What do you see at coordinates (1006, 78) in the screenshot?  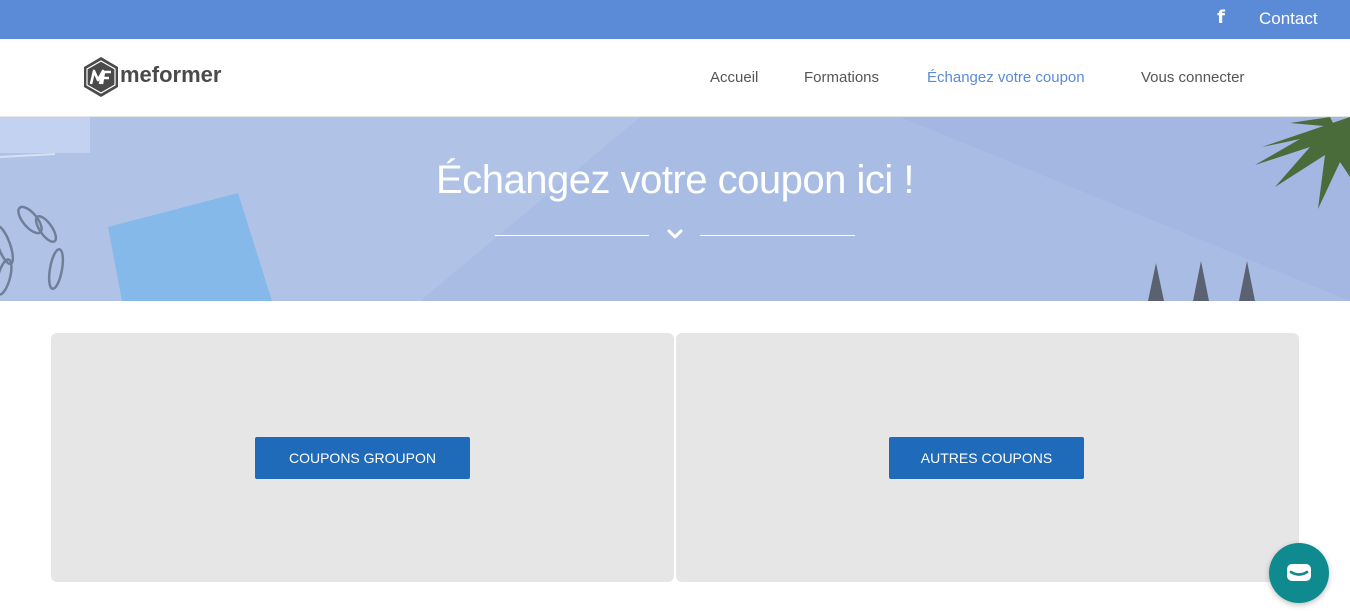 I see `nav-item-echangez-coupon: Échangez votre coupon` at bounding box center [1006, 78].